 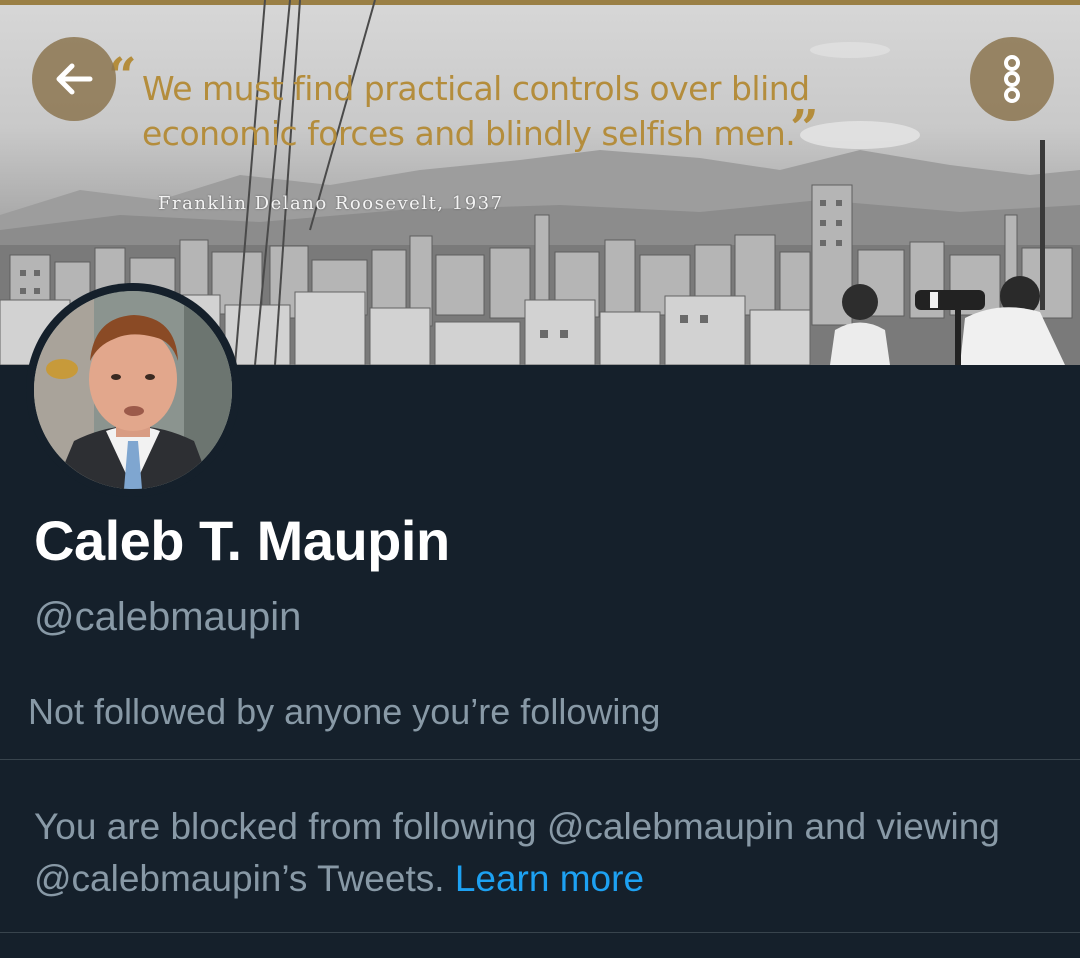 I want to click on avatar, so click(x=133, y=390).